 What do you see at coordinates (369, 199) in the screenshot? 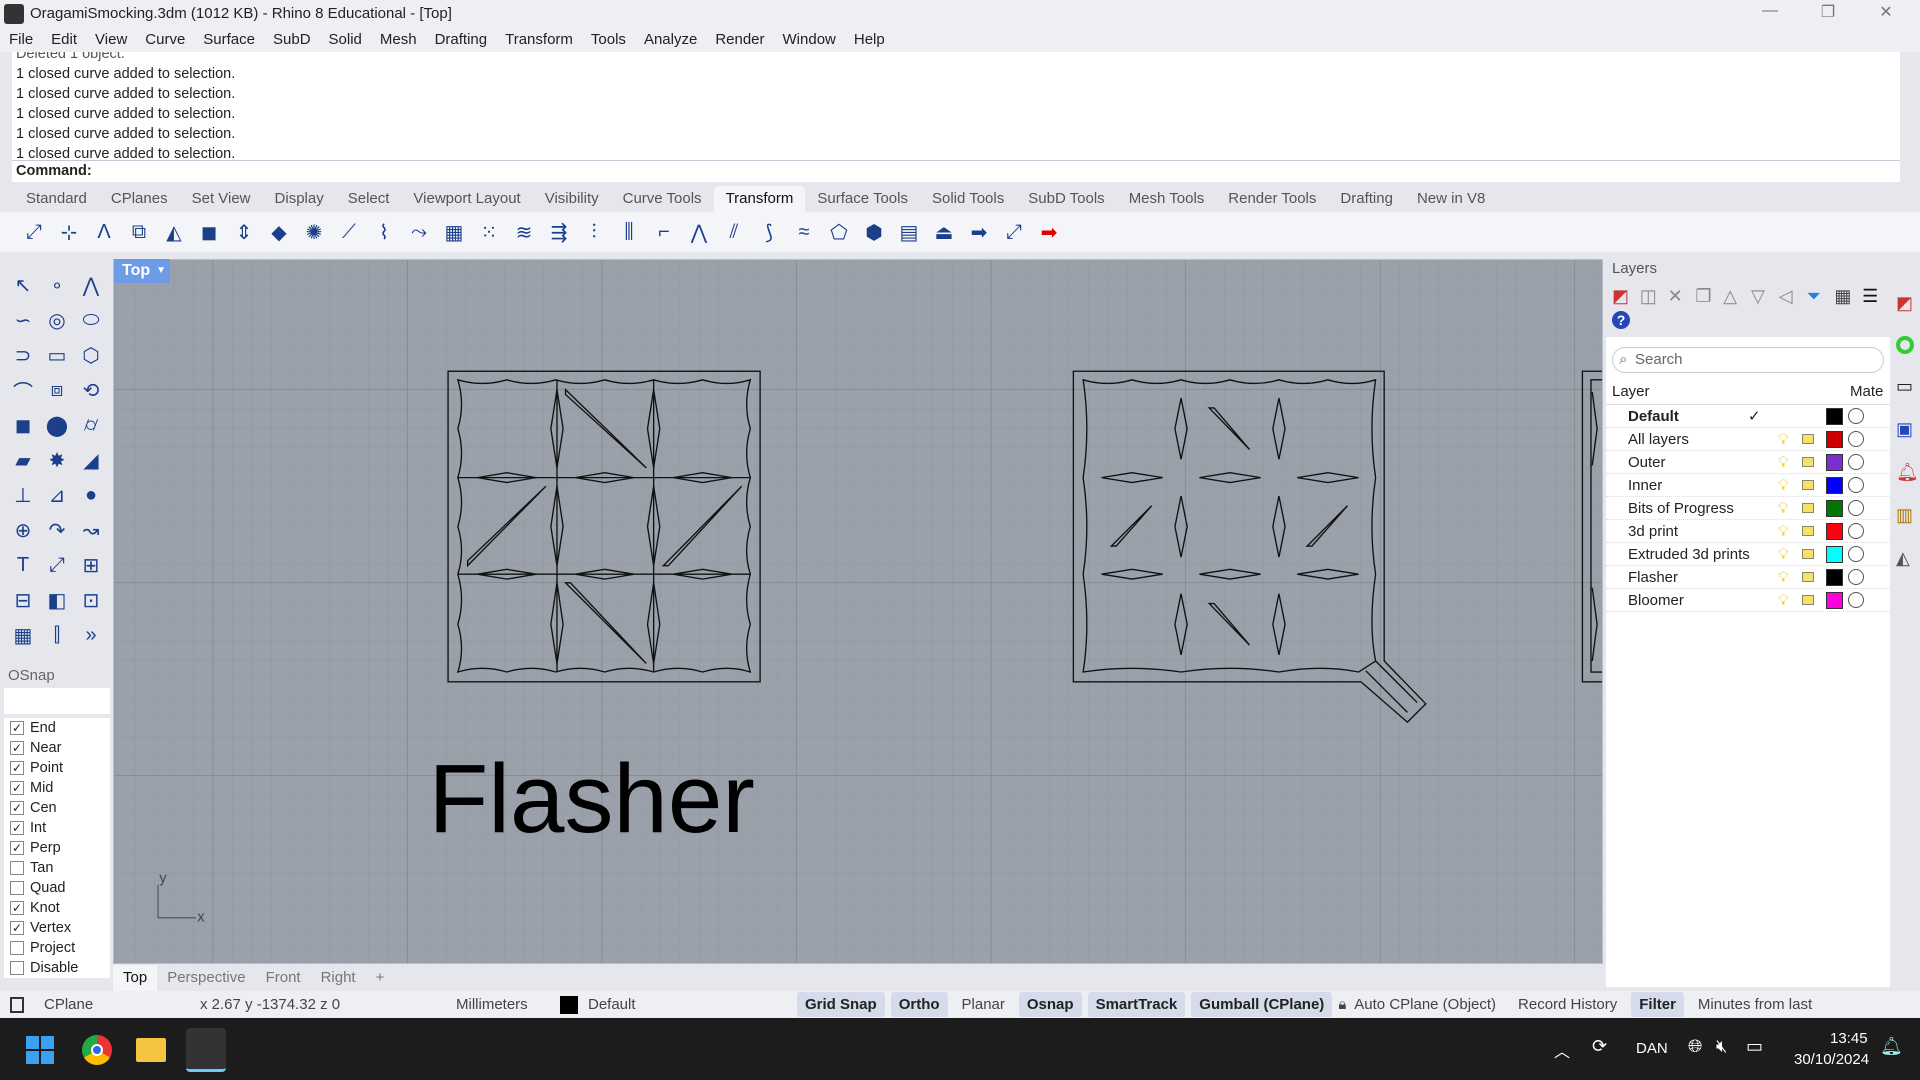
I see `tab-select: Select` at bounding box center [369, 199].